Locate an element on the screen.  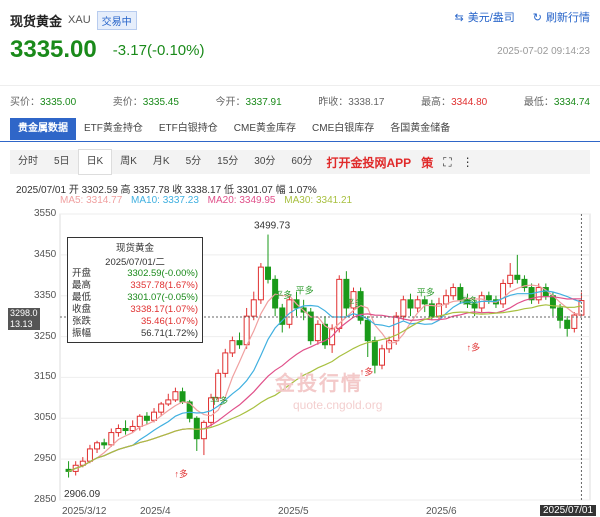
quote-item: 卖价：3335.45 is located at coordinates (146, 100).